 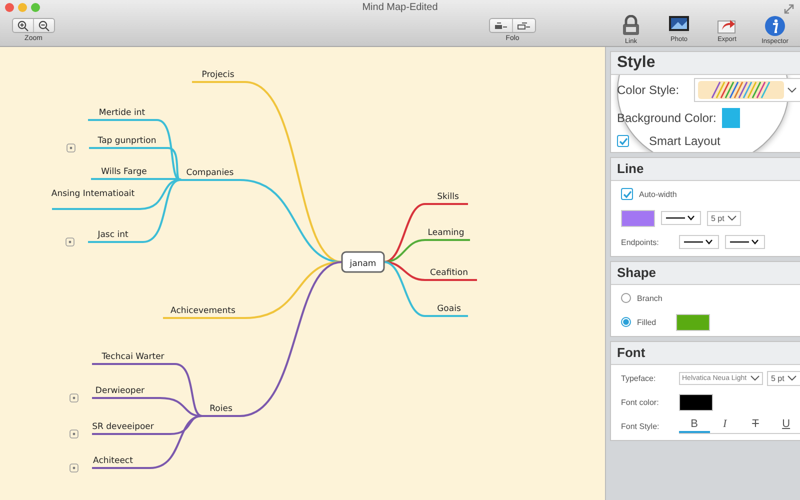 I want to click on section-title: Shape, so click(x=636, y=272).